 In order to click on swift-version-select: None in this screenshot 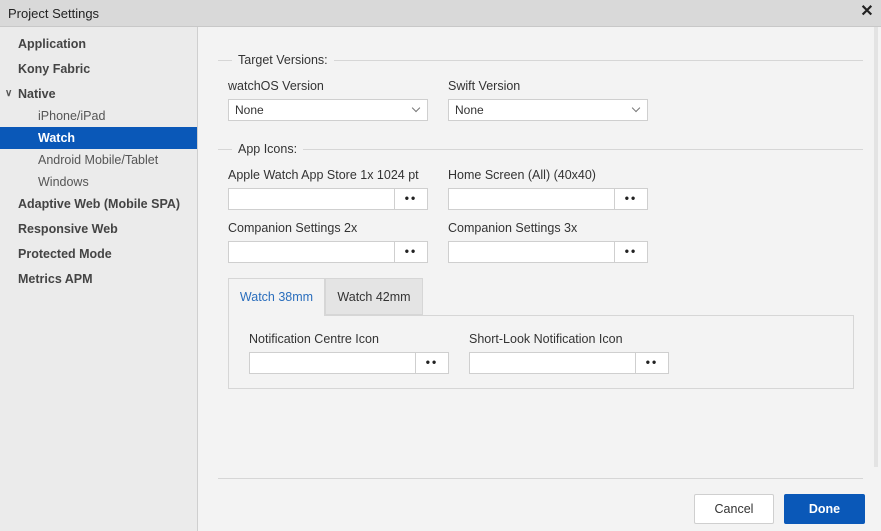, I will do `click(548, 110)`.